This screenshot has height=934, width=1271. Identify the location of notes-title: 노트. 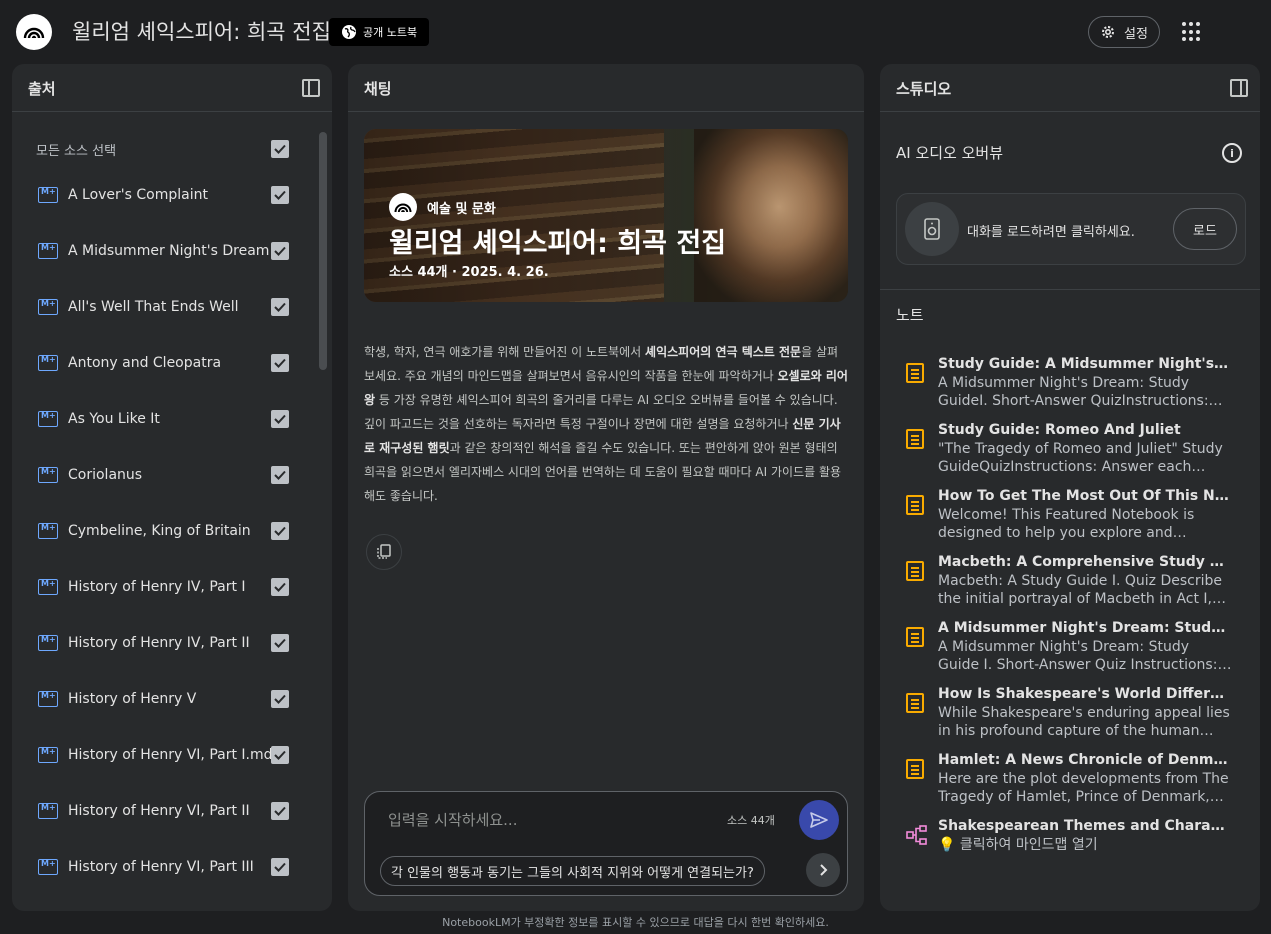
(910, 315).